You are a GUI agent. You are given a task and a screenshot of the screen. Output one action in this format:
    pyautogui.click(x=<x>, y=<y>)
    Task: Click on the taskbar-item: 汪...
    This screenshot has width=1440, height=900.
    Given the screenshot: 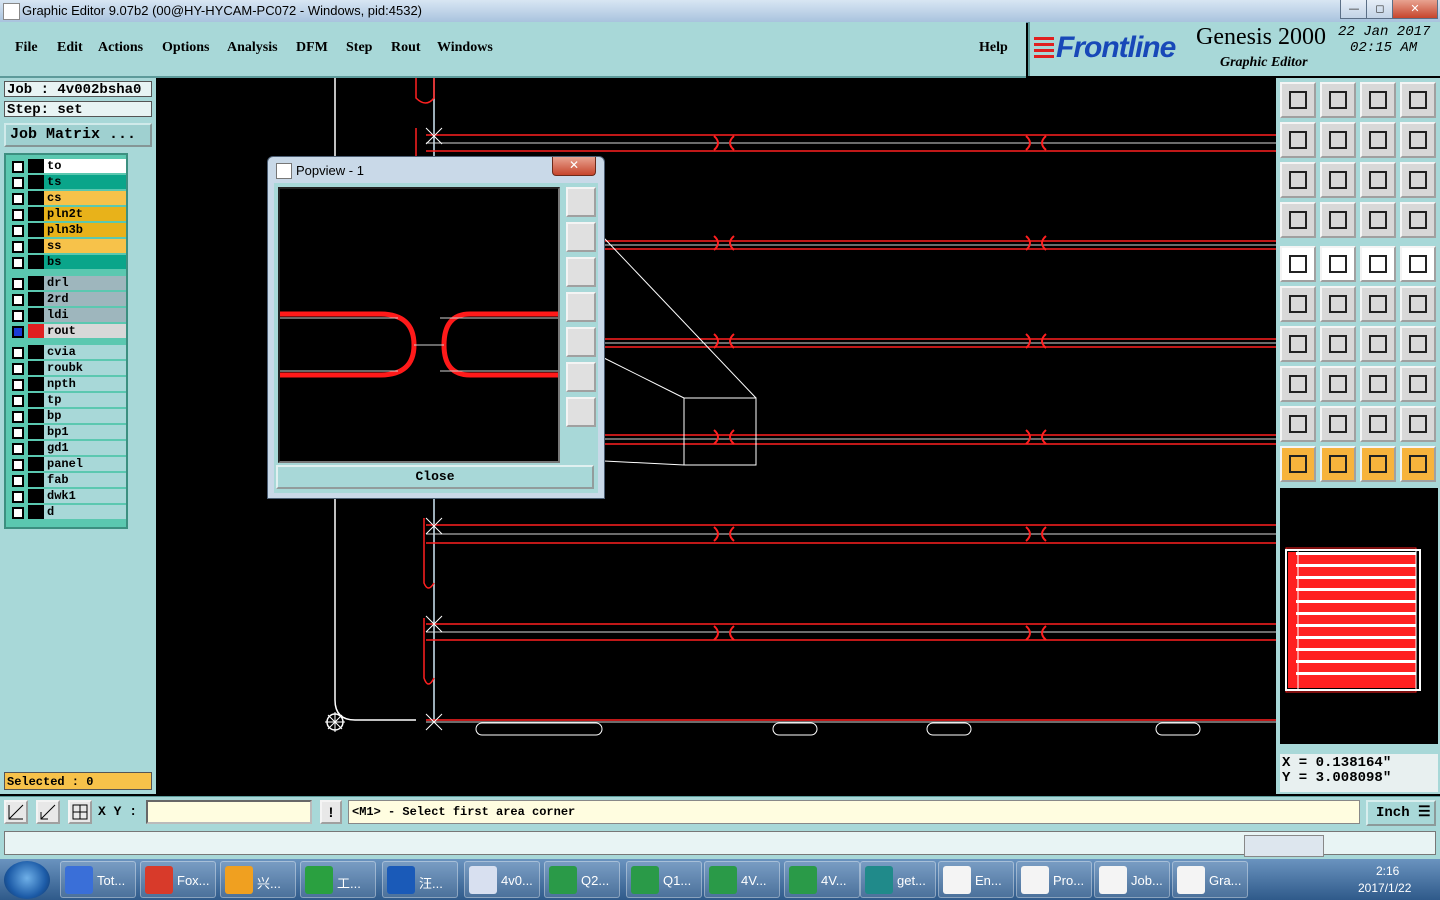 What is the action you would take?
    pyautogui.click(x=420, y=879)
    